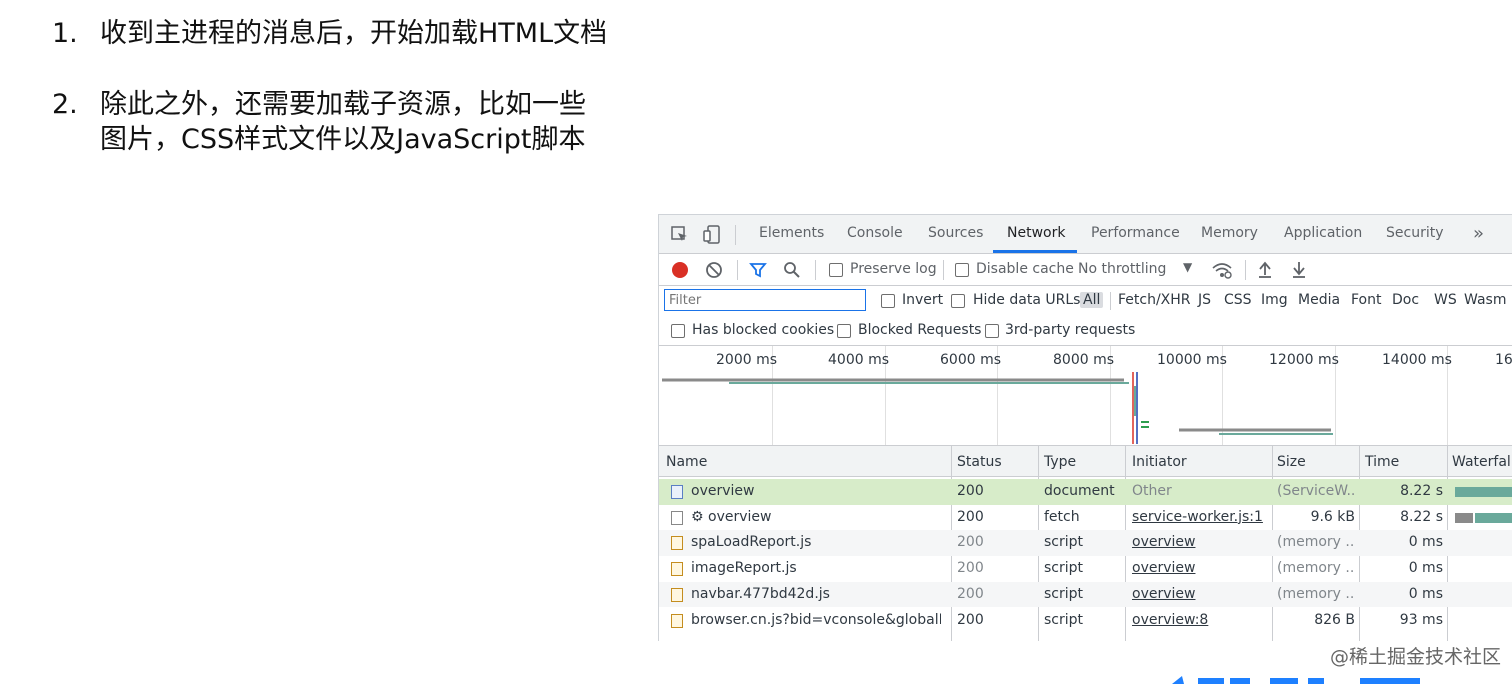 The height and width of the screenshot is (684, 1512). I want to click on request-initiator: Other, so click(1152, 491).